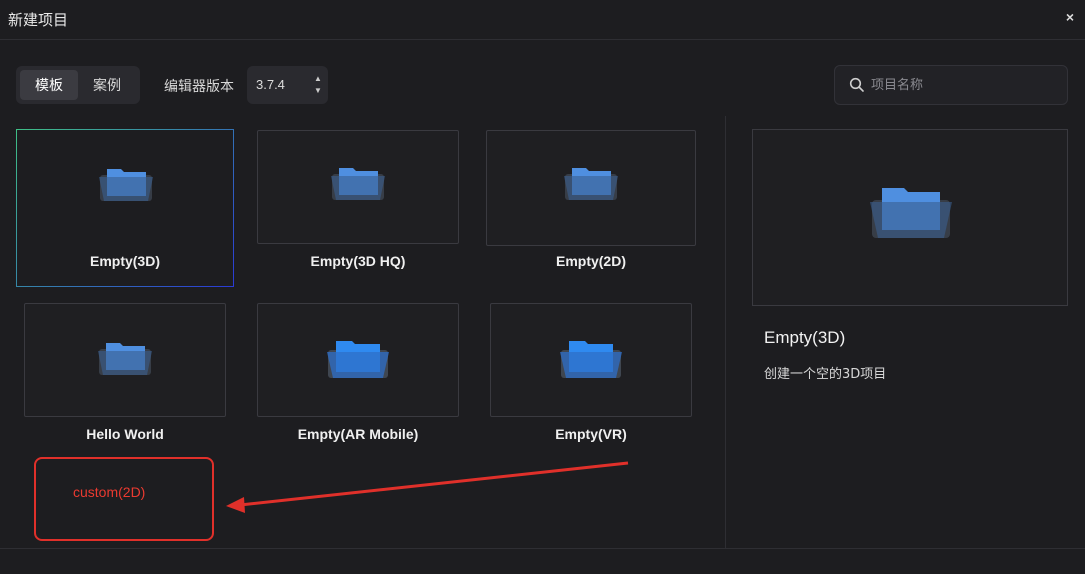  Describe the element at coordinates (590, 261) in the screenshot. I see `template-label: Empty(2D)` at that location.